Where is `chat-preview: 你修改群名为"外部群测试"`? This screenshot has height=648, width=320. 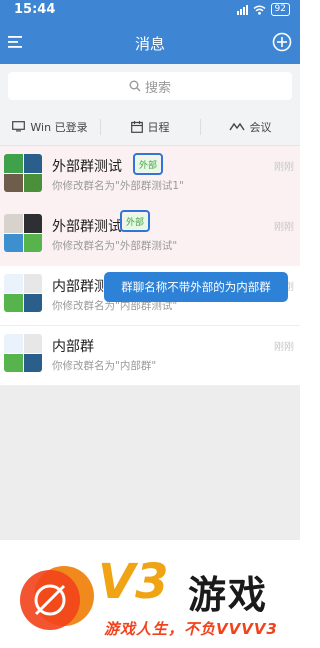 chat-preview: 你修改群名为"外部群测试" is located at coordinates (115, 246).